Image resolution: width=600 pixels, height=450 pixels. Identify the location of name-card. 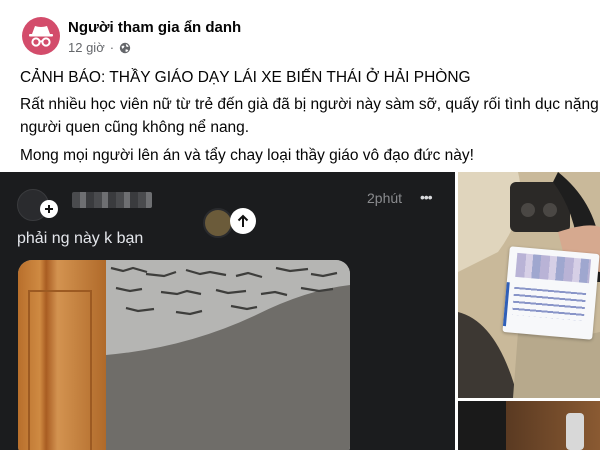
(551, 293).